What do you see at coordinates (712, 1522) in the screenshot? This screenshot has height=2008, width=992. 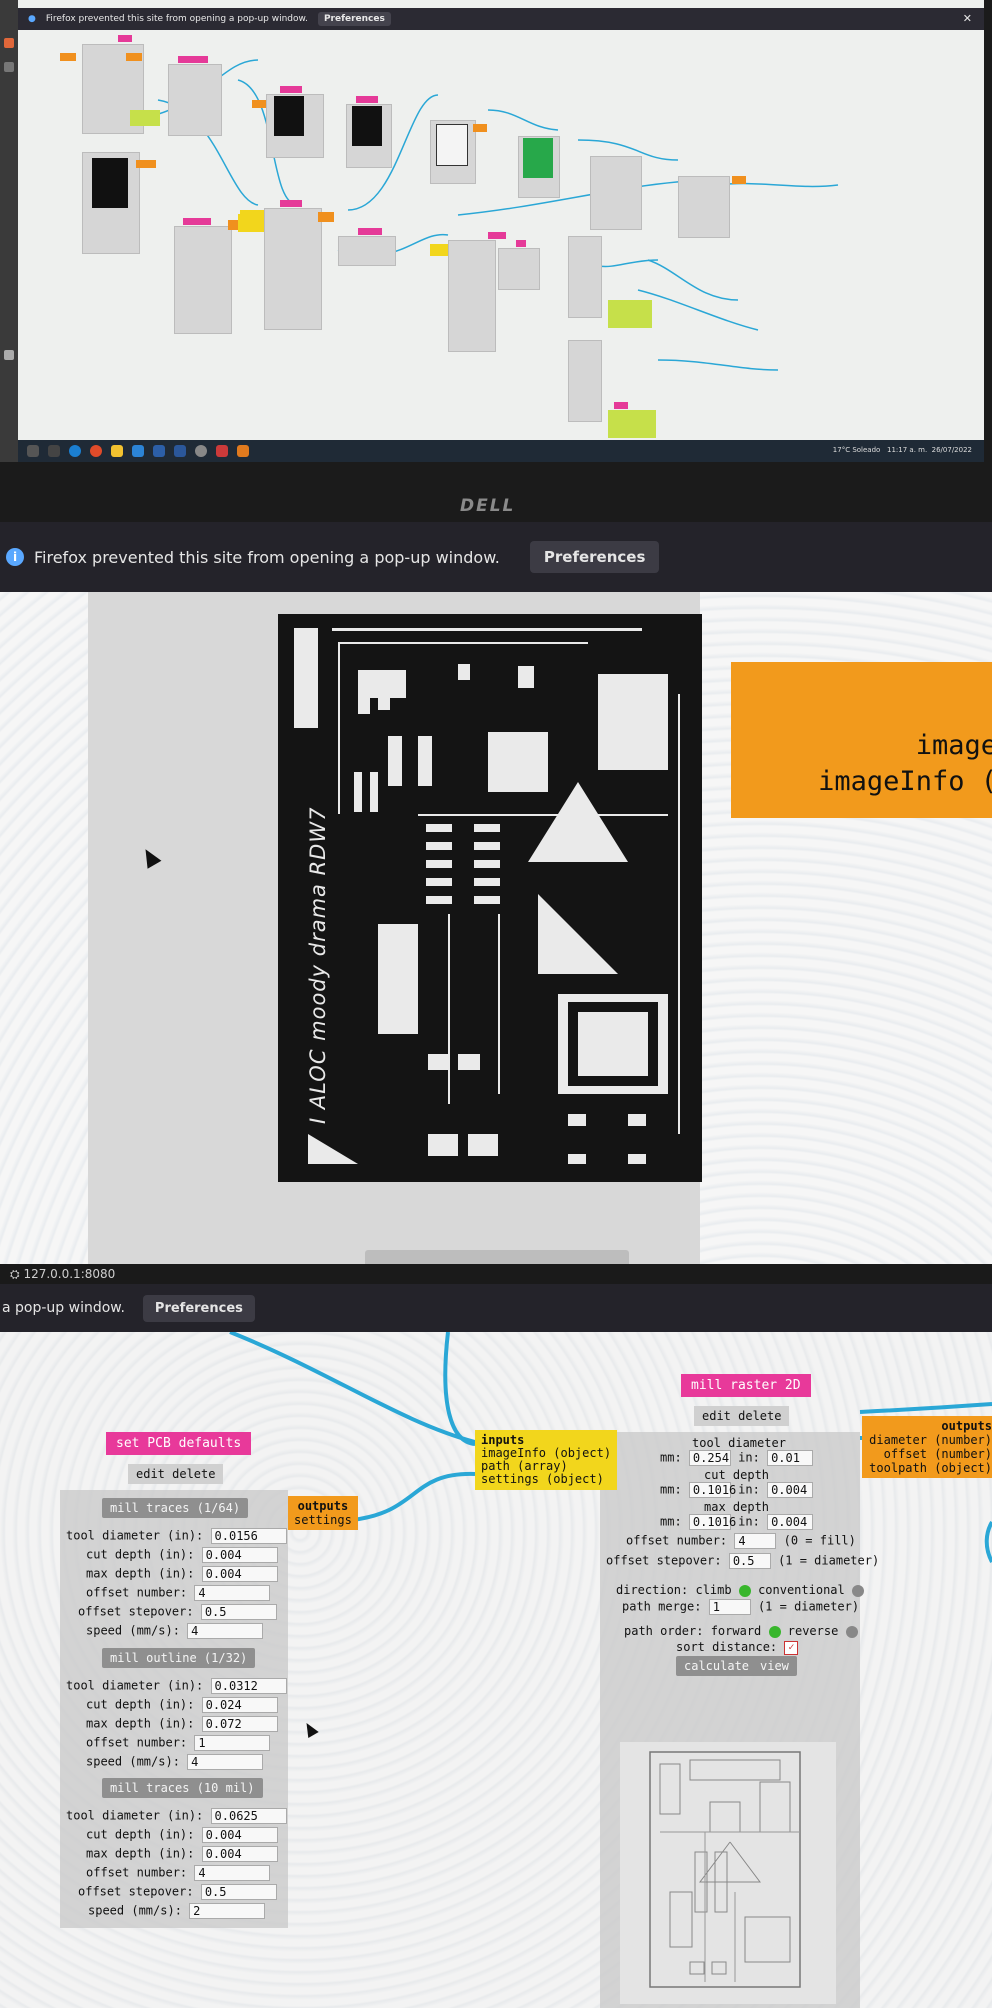 I see `max-depth-mm-input: 0.1016` at bounding box center [712, 1522].